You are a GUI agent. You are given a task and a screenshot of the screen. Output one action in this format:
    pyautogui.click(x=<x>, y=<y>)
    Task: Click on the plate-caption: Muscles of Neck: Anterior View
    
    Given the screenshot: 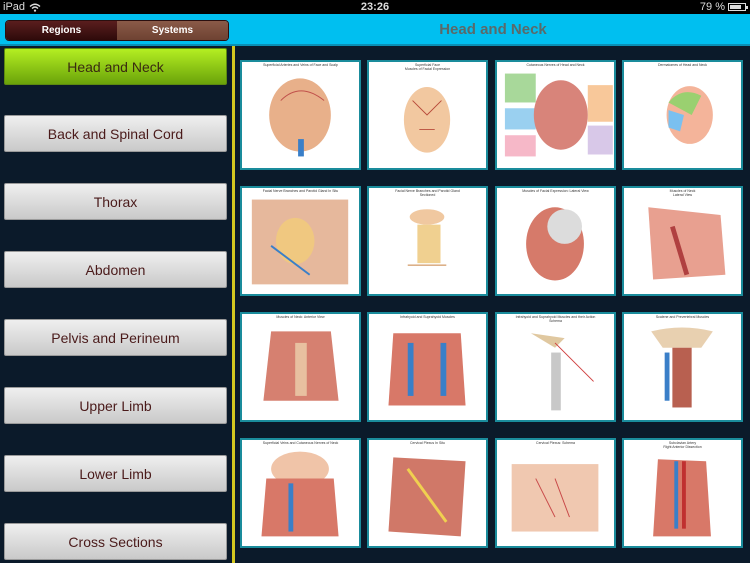 What is the action you would take?
    pyautogui.click(x=300, y=317)
    